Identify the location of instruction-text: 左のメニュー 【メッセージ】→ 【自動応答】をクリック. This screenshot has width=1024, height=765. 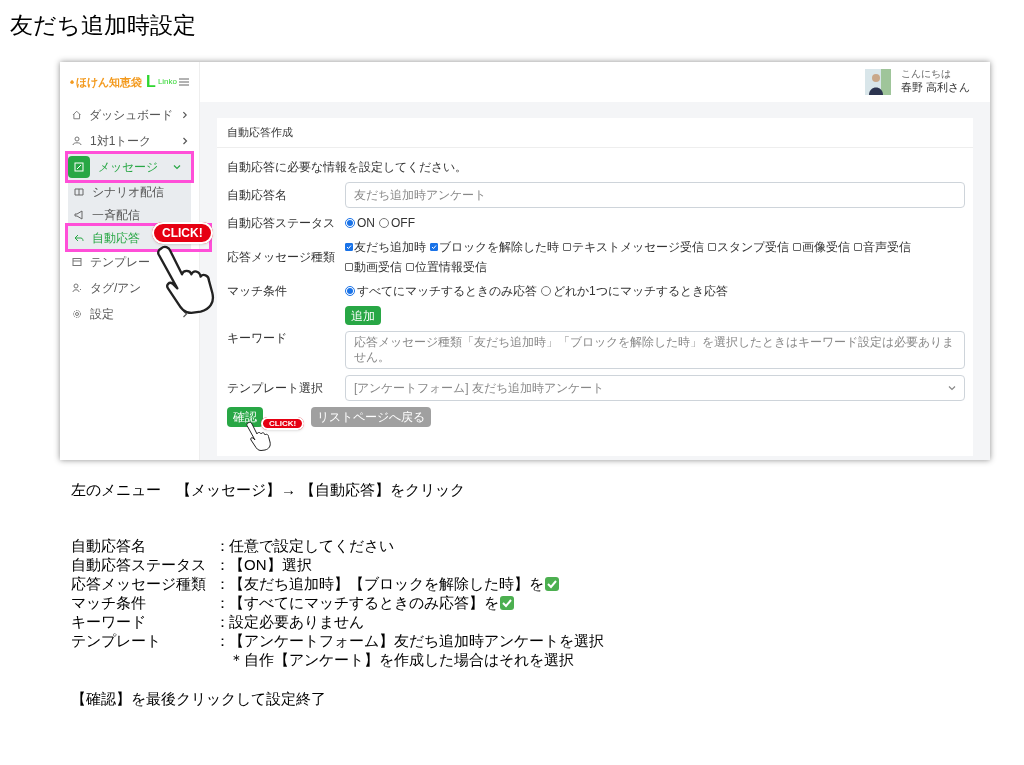
(268, 490).